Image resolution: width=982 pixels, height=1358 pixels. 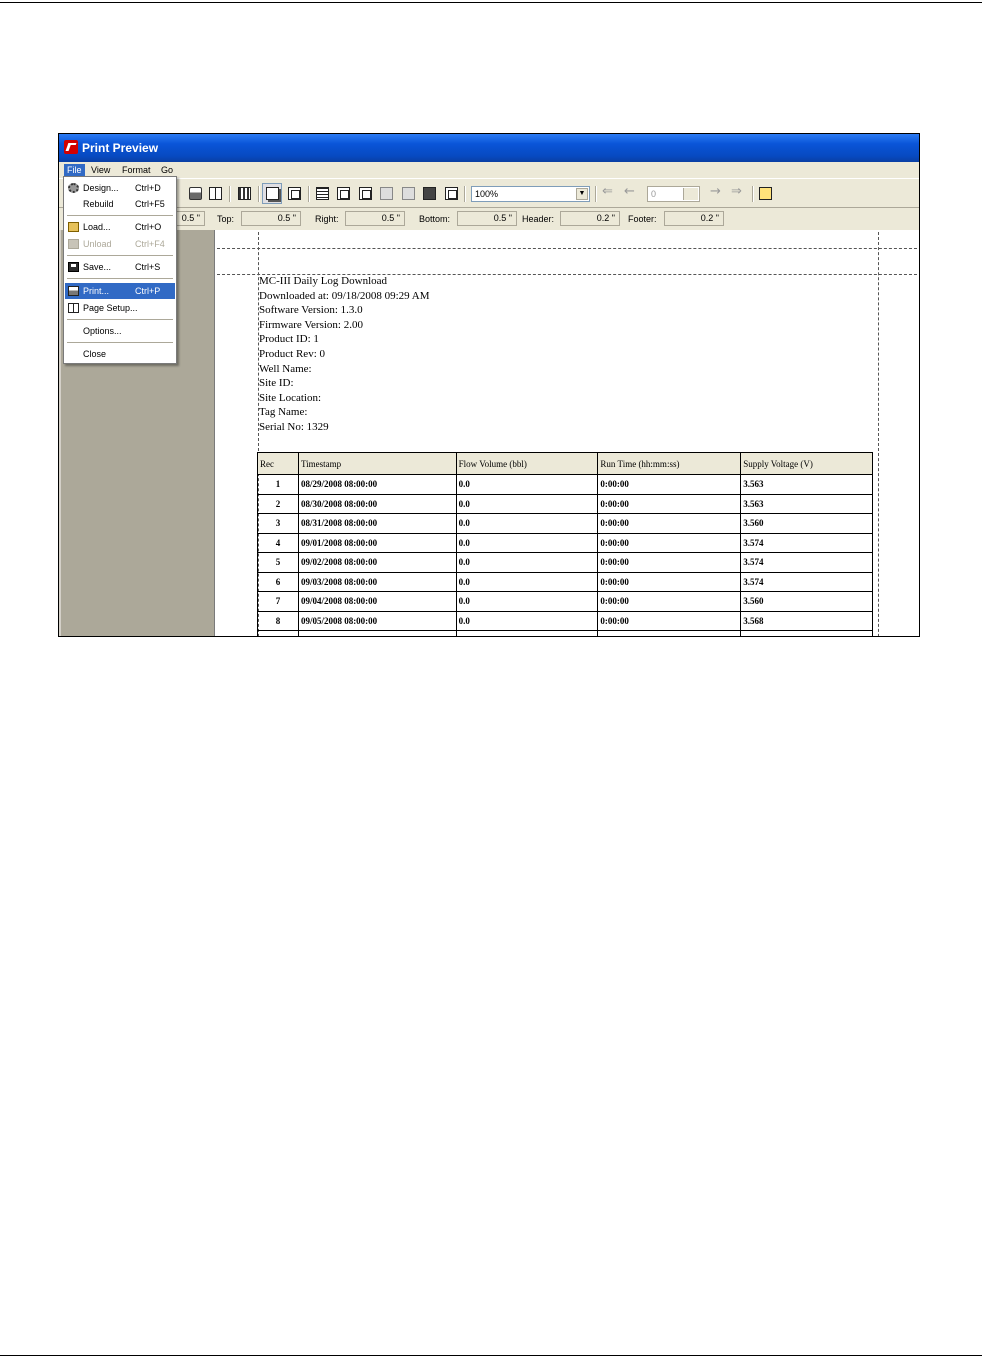 I want to click on menu-item-label: Rebuild, so click(x=98, y=204).